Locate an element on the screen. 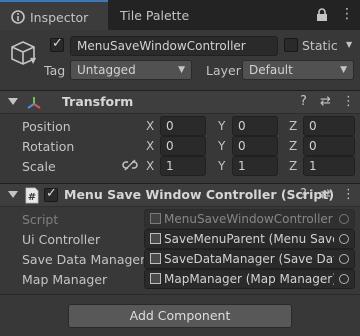 Image resolution: width=360 pixels, height=336 pixels. transform-header: Transform ? ⇄ ⋮ is located at coordinates (180, 102).